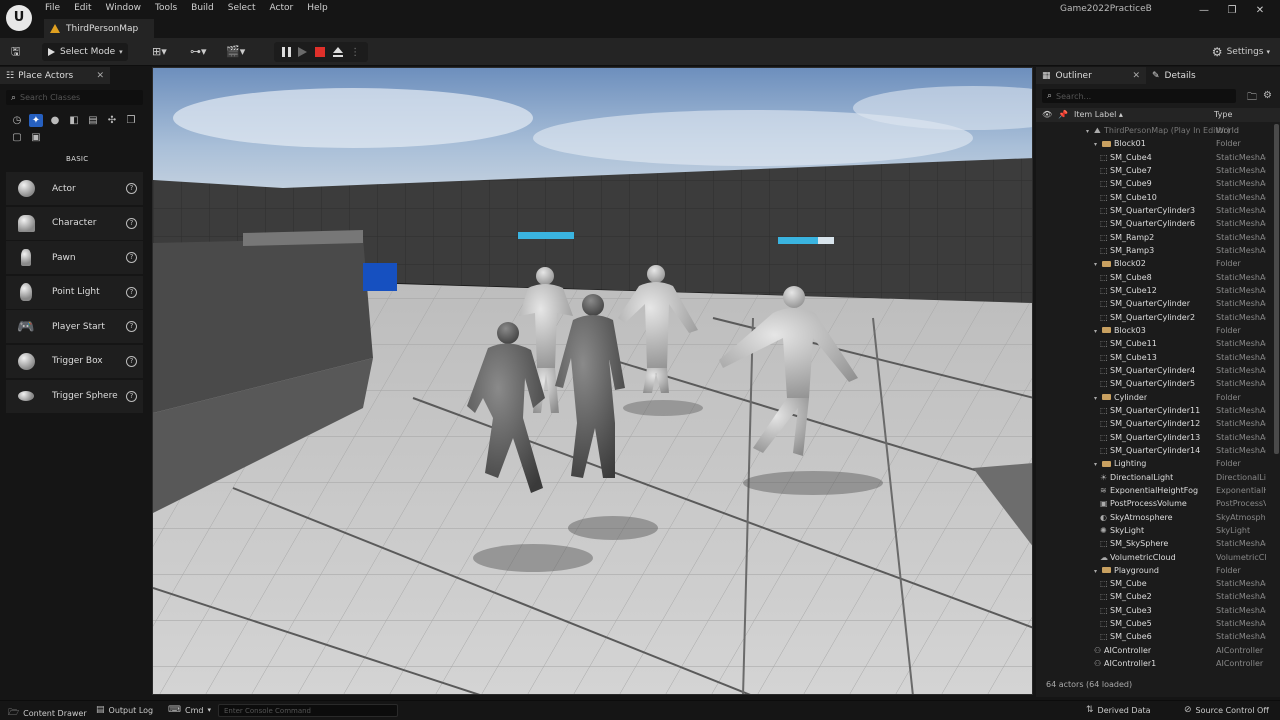 Image resolution: width=1280 pixels, height=720 pixels. Describe the element at coordinates (1154, 223) in the screenshot. I see `outliner-row: ⬚SM_QuarterCylinder6 StaticMeshActor` at that location.